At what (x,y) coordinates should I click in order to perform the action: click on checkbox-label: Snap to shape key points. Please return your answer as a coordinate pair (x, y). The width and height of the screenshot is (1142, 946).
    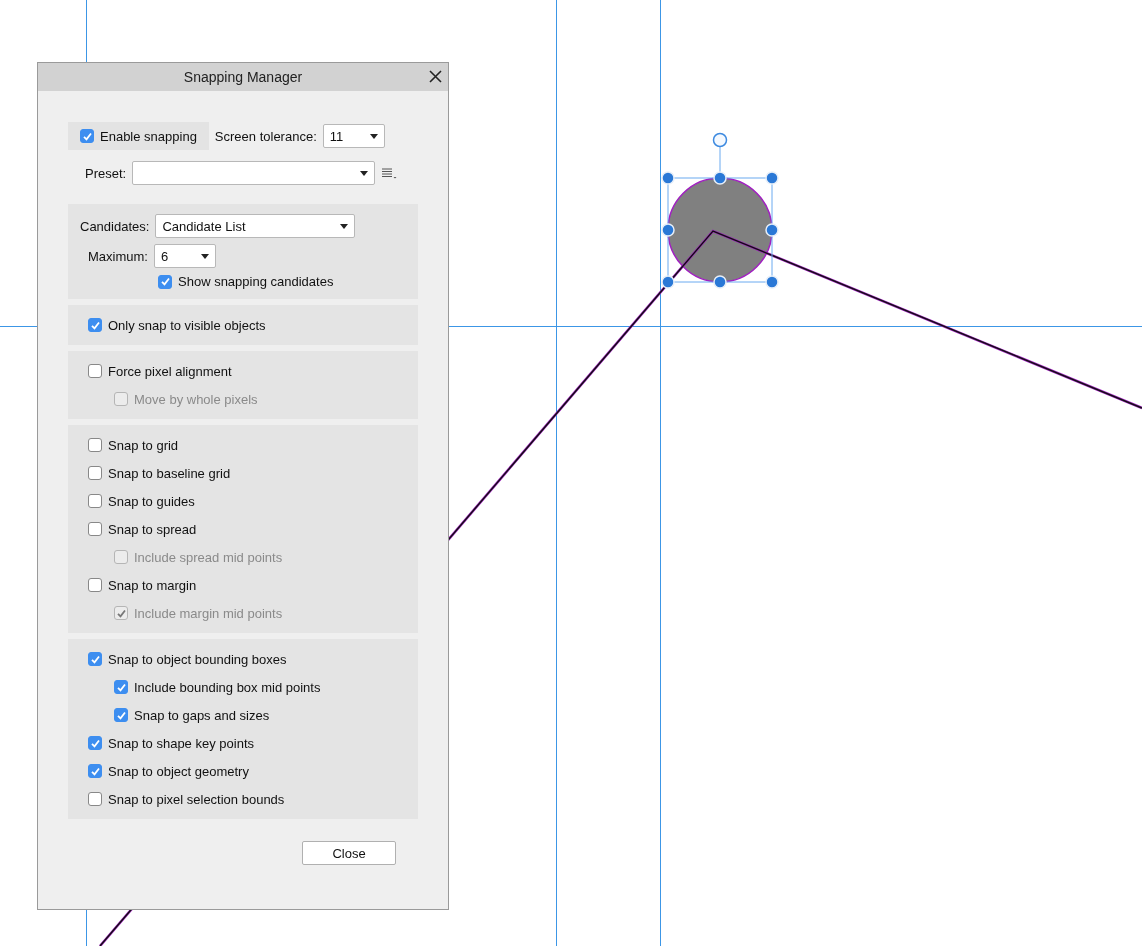
    Looking at the image, I should click on (181, 743).